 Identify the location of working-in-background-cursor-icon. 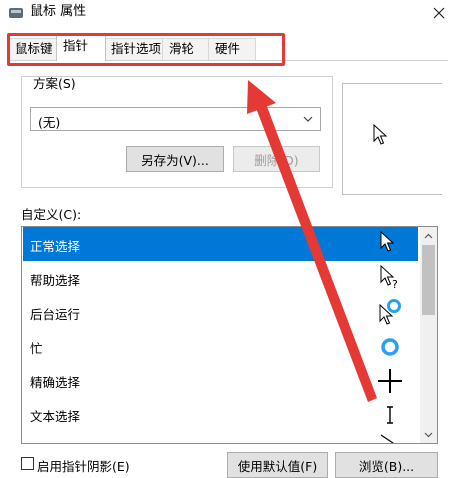
(390, 312).